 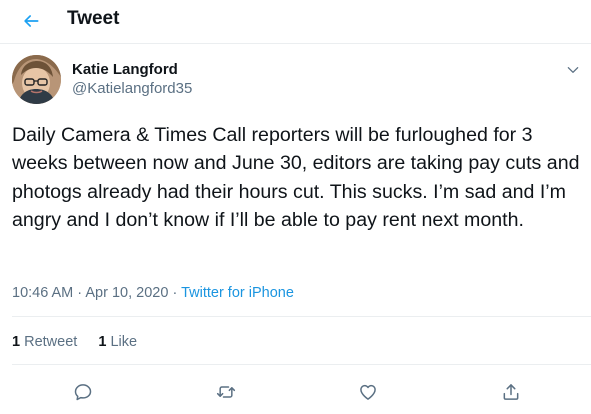 What do you see at coordinates (125, 70) in the screenshot?
I see `author-name: Katie Langford` at bounding box center [125, 70].